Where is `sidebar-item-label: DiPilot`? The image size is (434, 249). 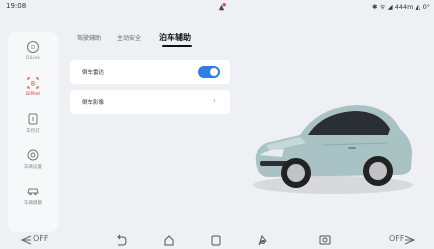
sidebar-item-label: DiPilot is located at coordinates (33, 94).